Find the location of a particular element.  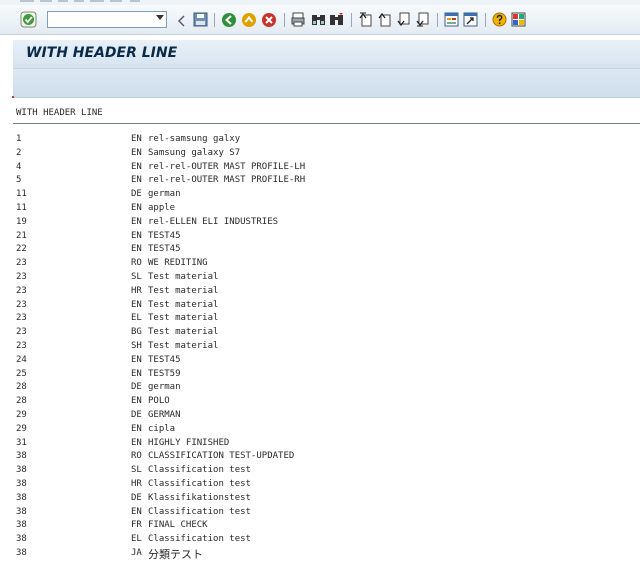

row-id: 24 is located at coordinates (21, 359).